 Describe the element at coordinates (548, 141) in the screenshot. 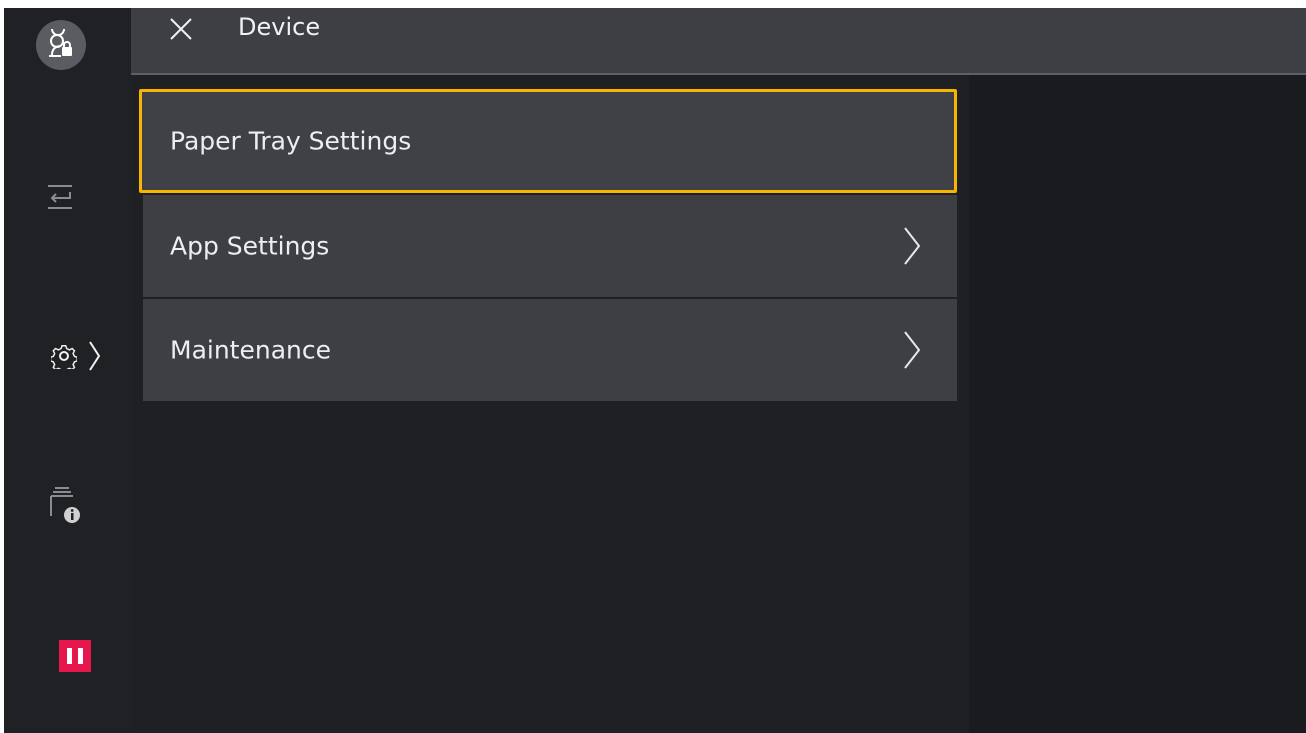

I see `menu-item-paper-tray-settings: Paper Tray Settings` at that location.